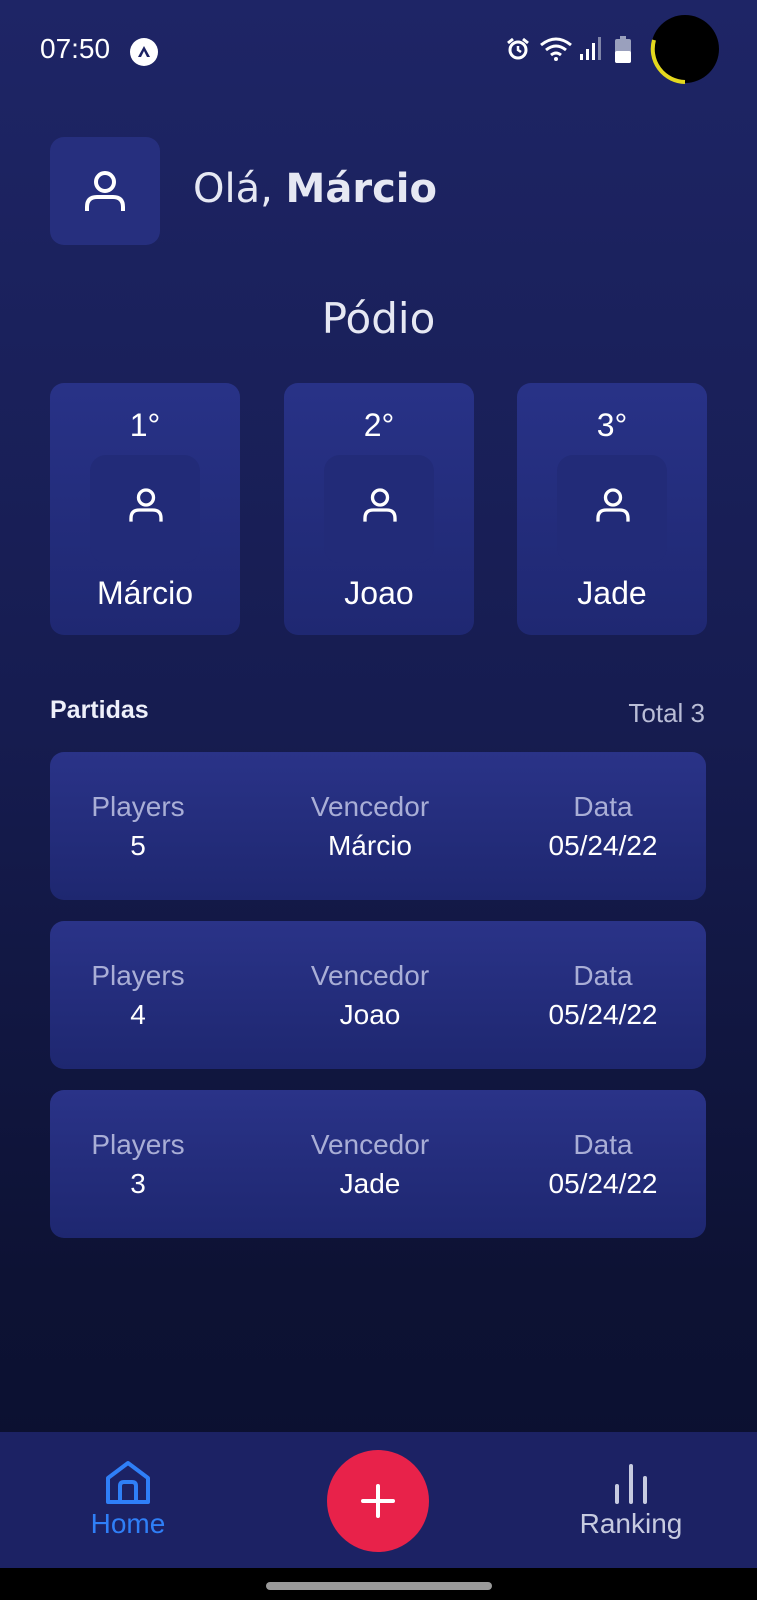 This screenshot has width=757, height=1600. What do you see at coordinates (138, 1183) in the screenshot?
I see `players-value: 3` at bounding box center [138, 1183].